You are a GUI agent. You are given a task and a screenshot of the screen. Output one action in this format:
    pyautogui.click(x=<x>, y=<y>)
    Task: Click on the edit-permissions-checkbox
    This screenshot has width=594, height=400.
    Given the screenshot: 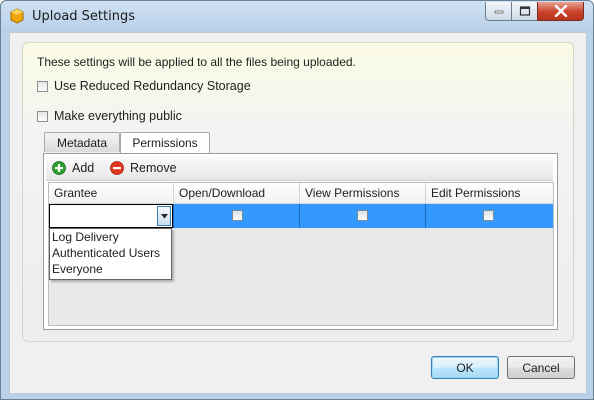 What is the action you would take?
    pyautogui.click(x=488, y=215)
    